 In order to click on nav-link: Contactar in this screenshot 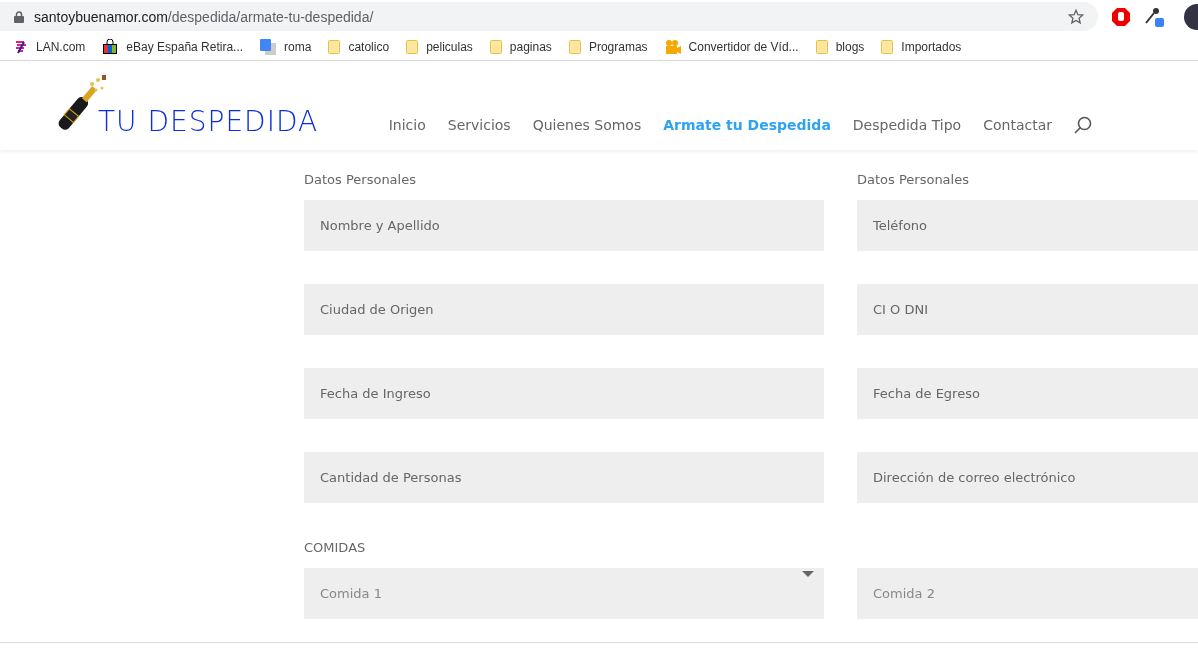, I will do `click(1017, 125)`.